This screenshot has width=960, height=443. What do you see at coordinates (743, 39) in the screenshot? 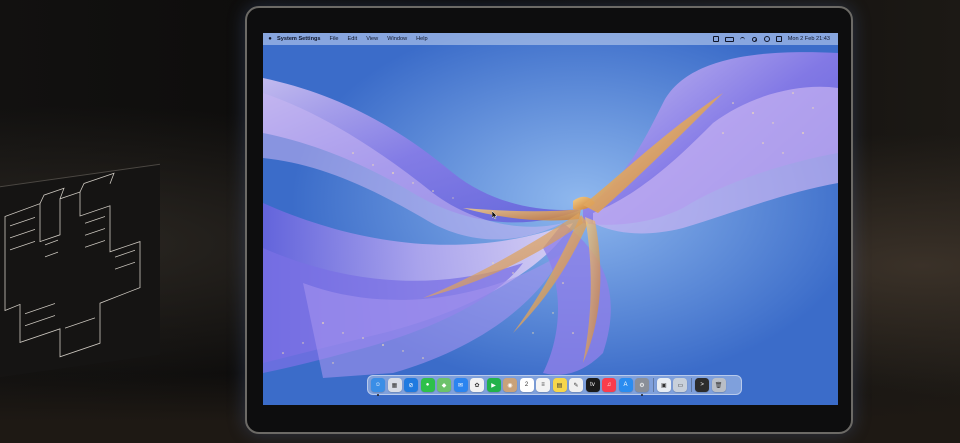
I see `wifi-icon` at bounding box center [743, 39].